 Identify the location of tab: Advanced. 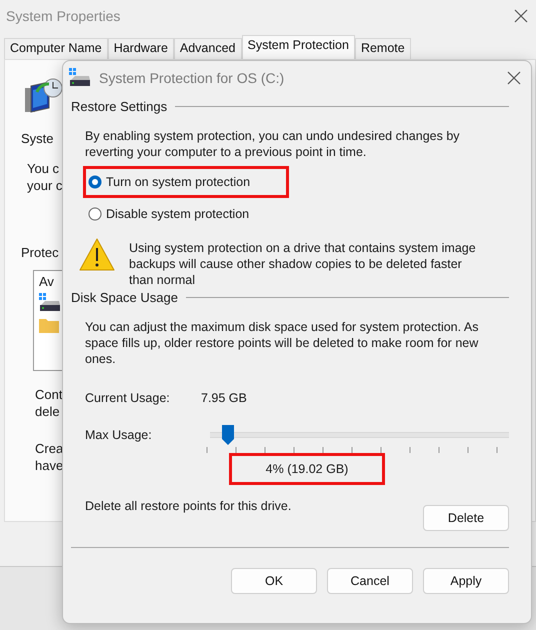
(208, 48).